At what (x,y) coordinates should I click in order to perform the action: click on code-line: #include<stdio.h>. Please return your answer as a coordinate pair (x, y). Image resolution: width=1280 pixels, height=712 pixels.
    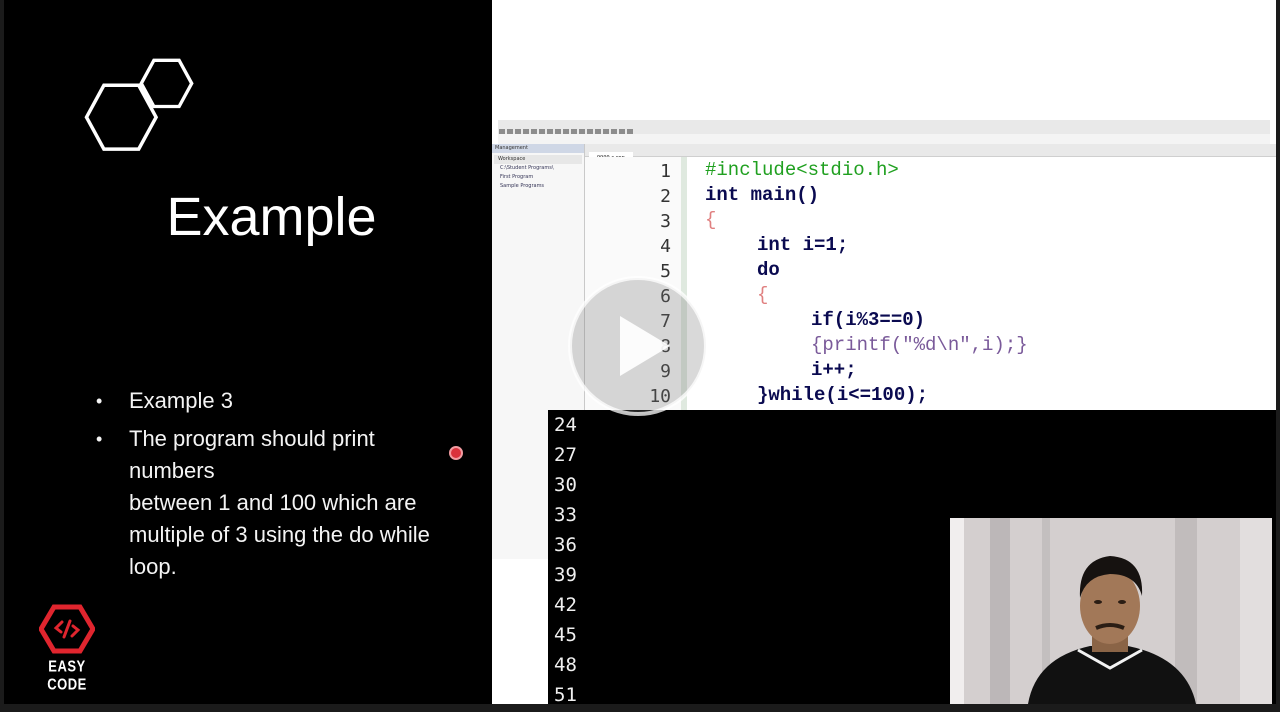
    Looking at the image, I should click on (802, 170).